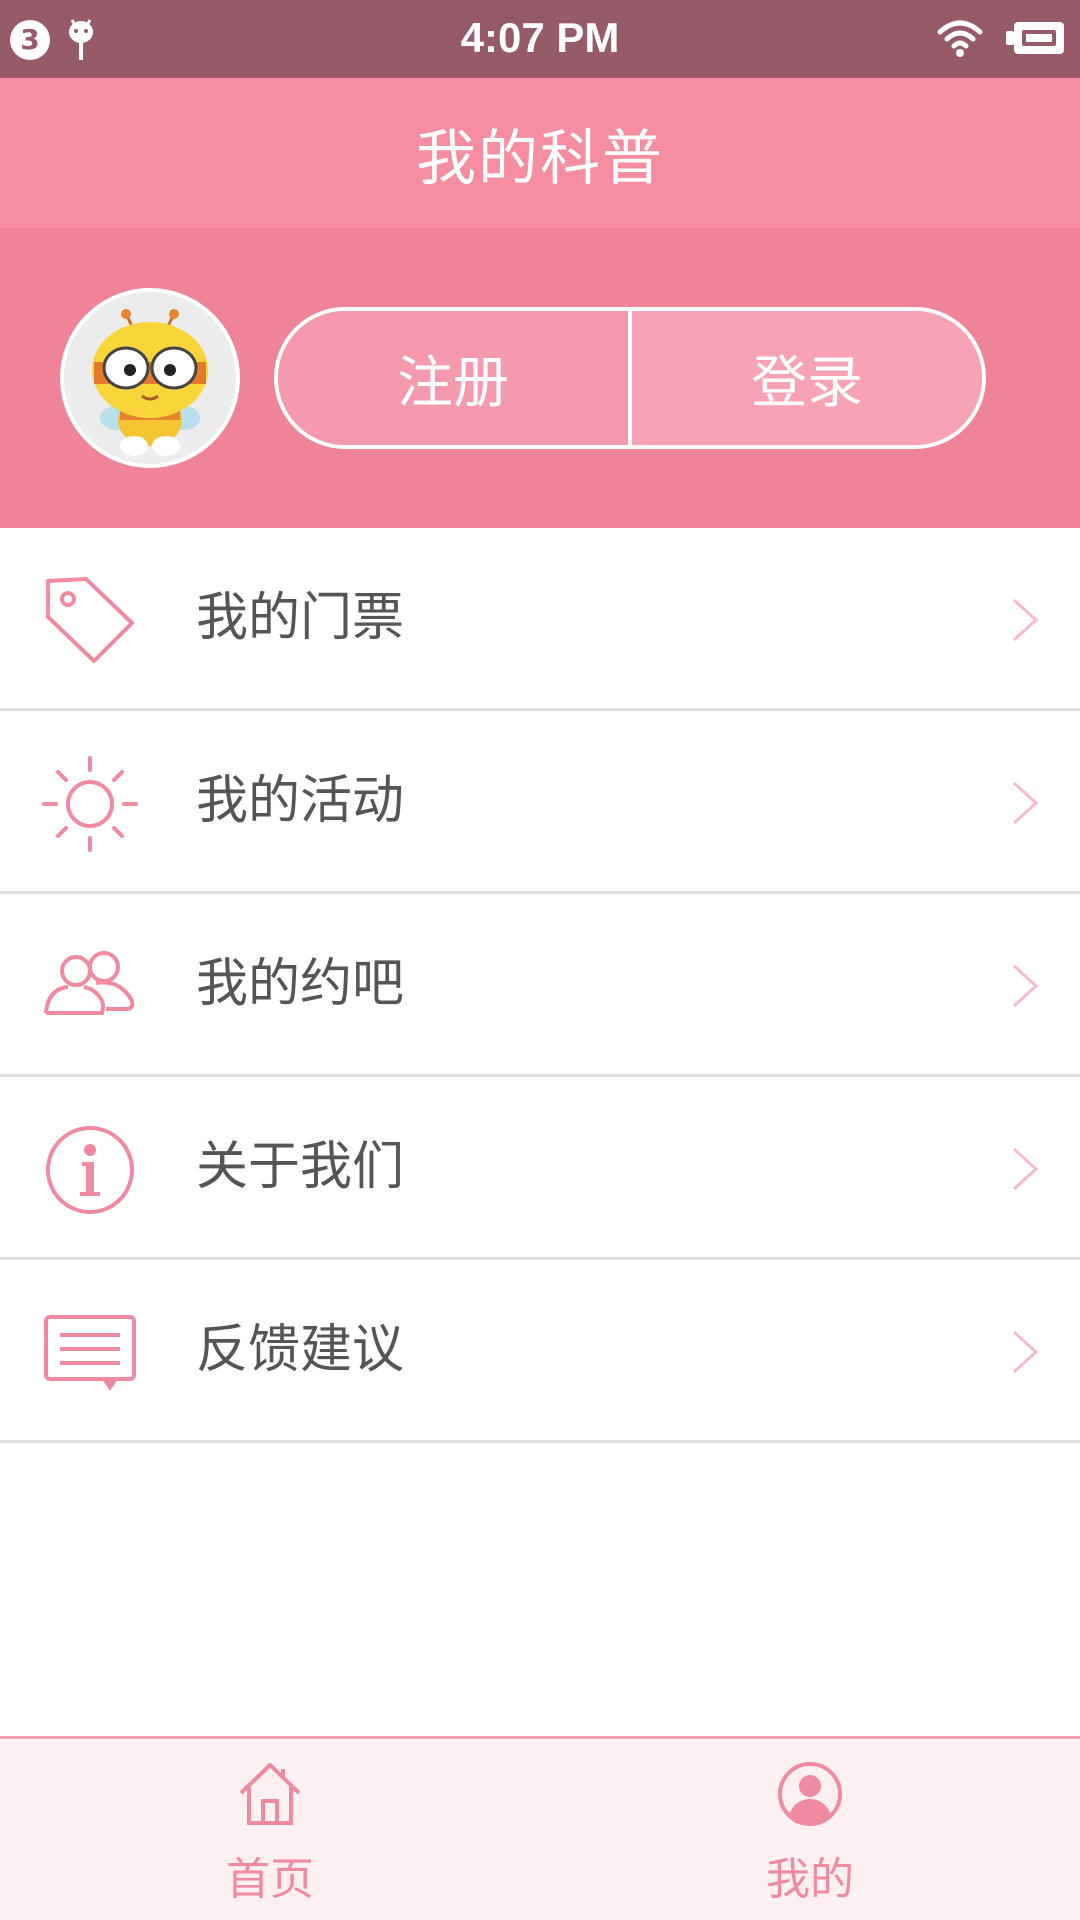  I want to click on menu-item-about-us: 关于我们, so click(540, 1168).